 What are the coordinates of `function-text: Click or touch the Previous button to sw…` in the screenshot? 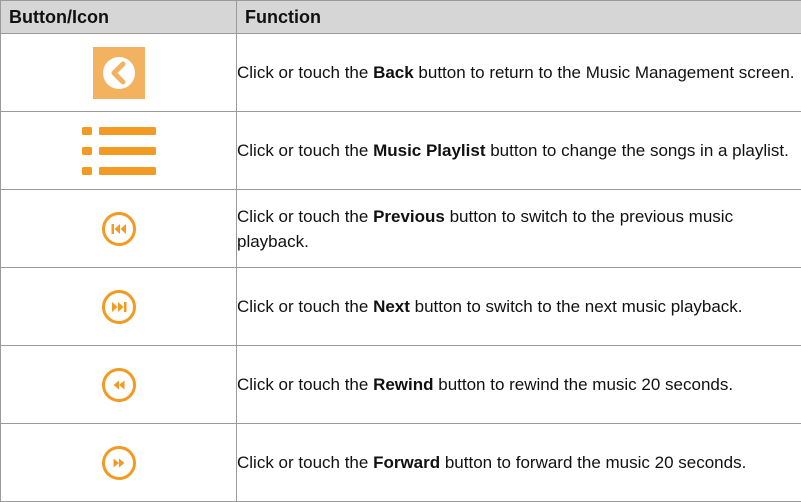 It's located at (519, 229).